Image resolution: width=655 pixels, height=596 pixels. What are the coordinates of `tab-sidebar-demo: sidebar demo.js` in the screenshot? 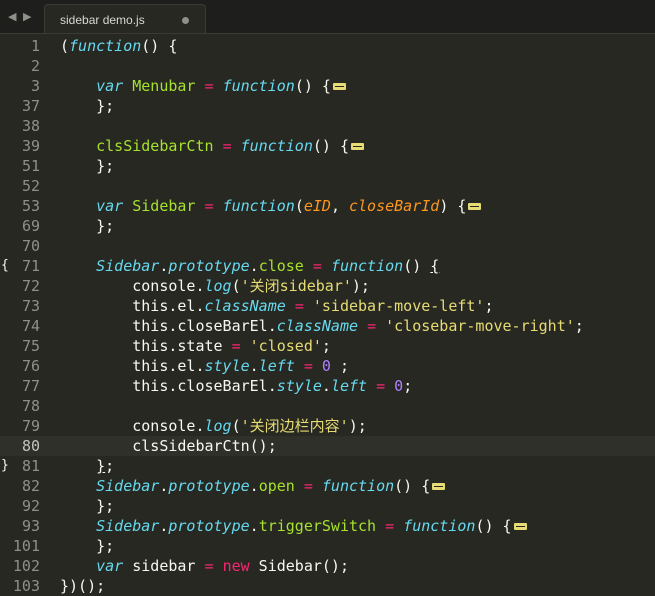 It's located at (125, 18).